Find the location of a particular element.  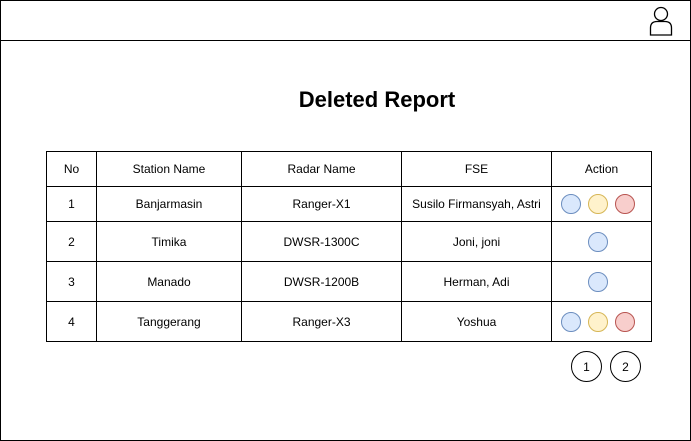

cell-station-name: Banjarmasin is located at coordinates (169, 204).